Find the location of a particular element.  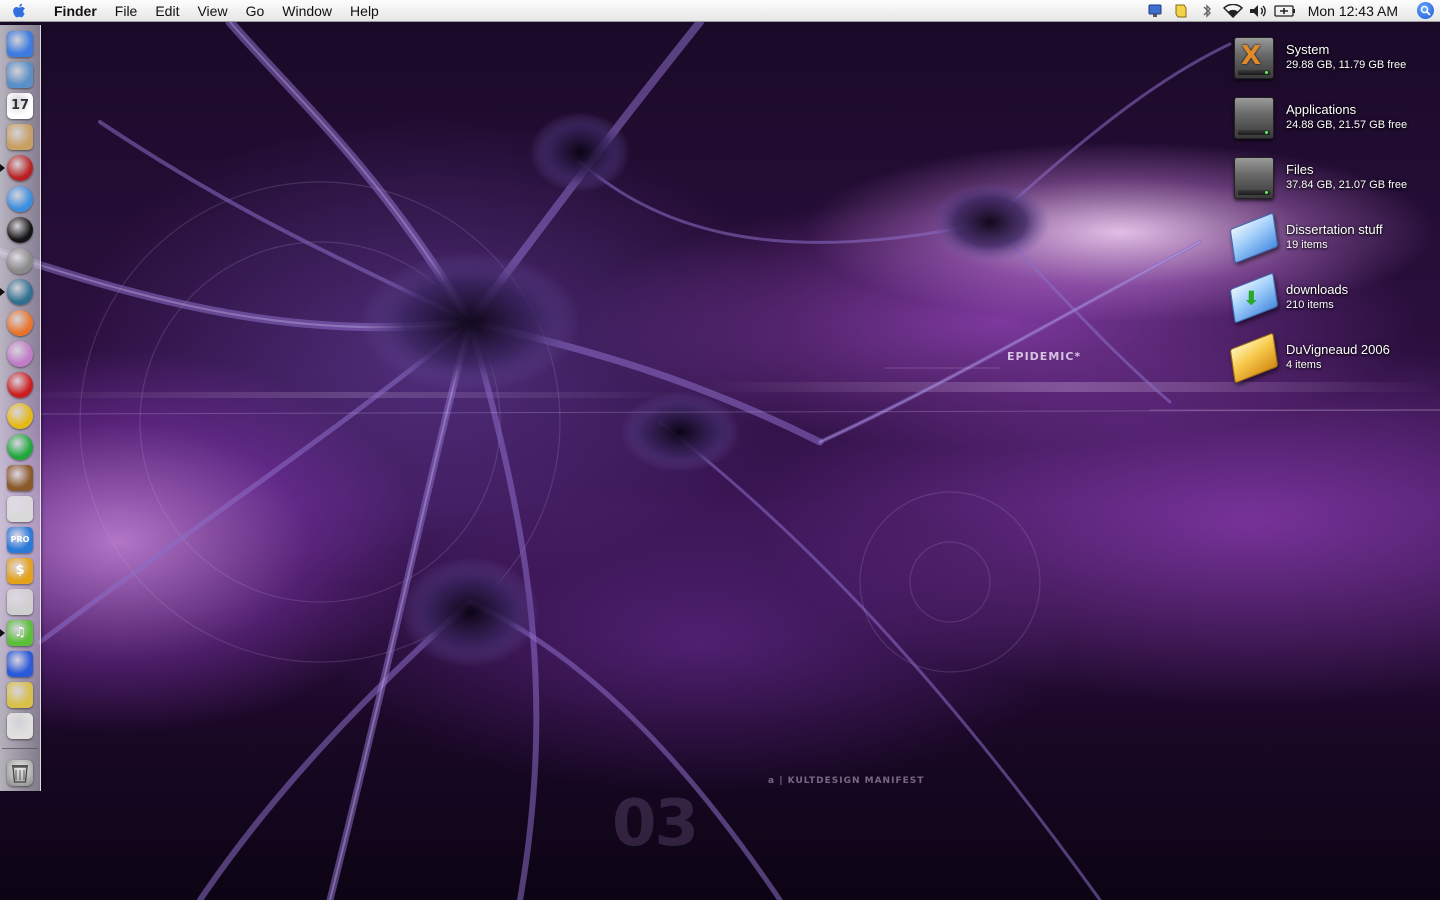

dock-item-yellow-app is located at coordinates (20, 415).